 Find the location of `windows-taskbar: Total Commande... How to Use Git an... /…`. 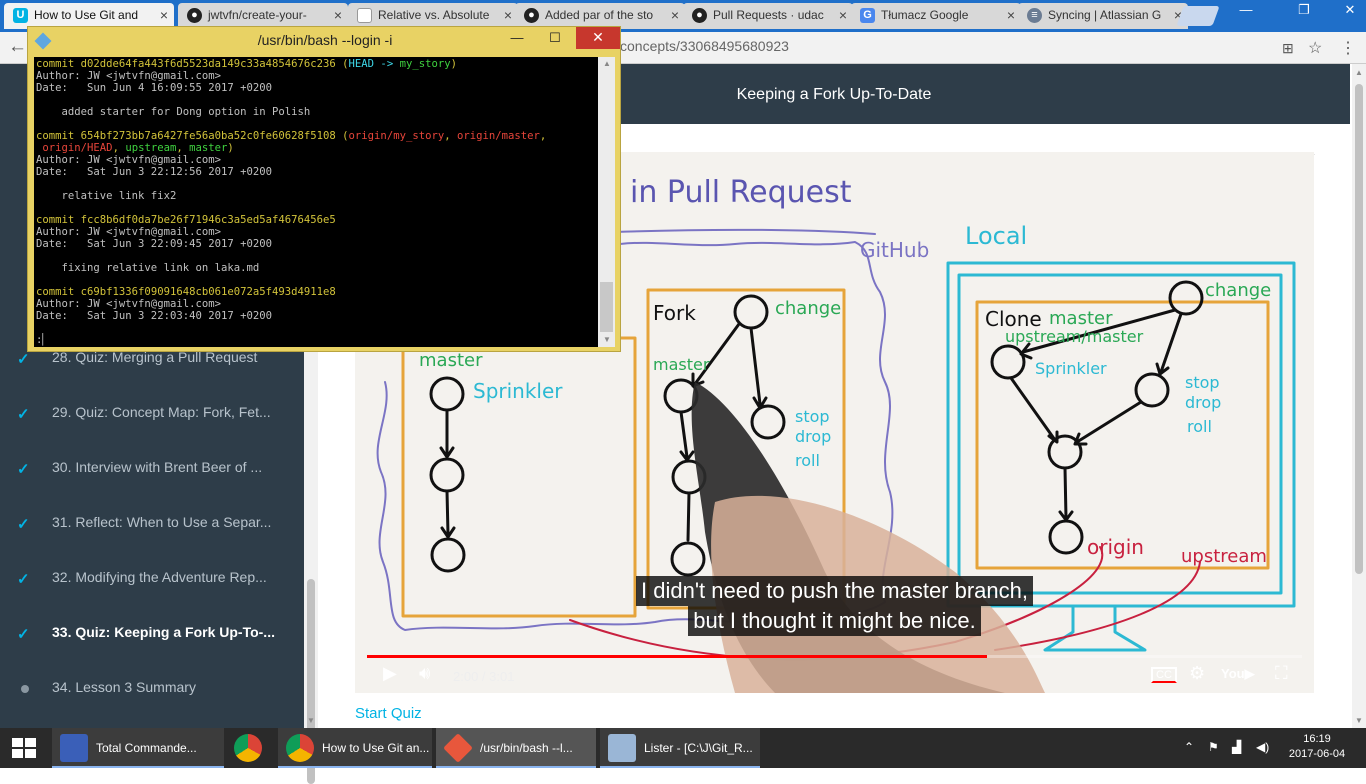

windows-taskbar: Total Commande... How to Use Git an... /… is located at coordinates (683, 748).